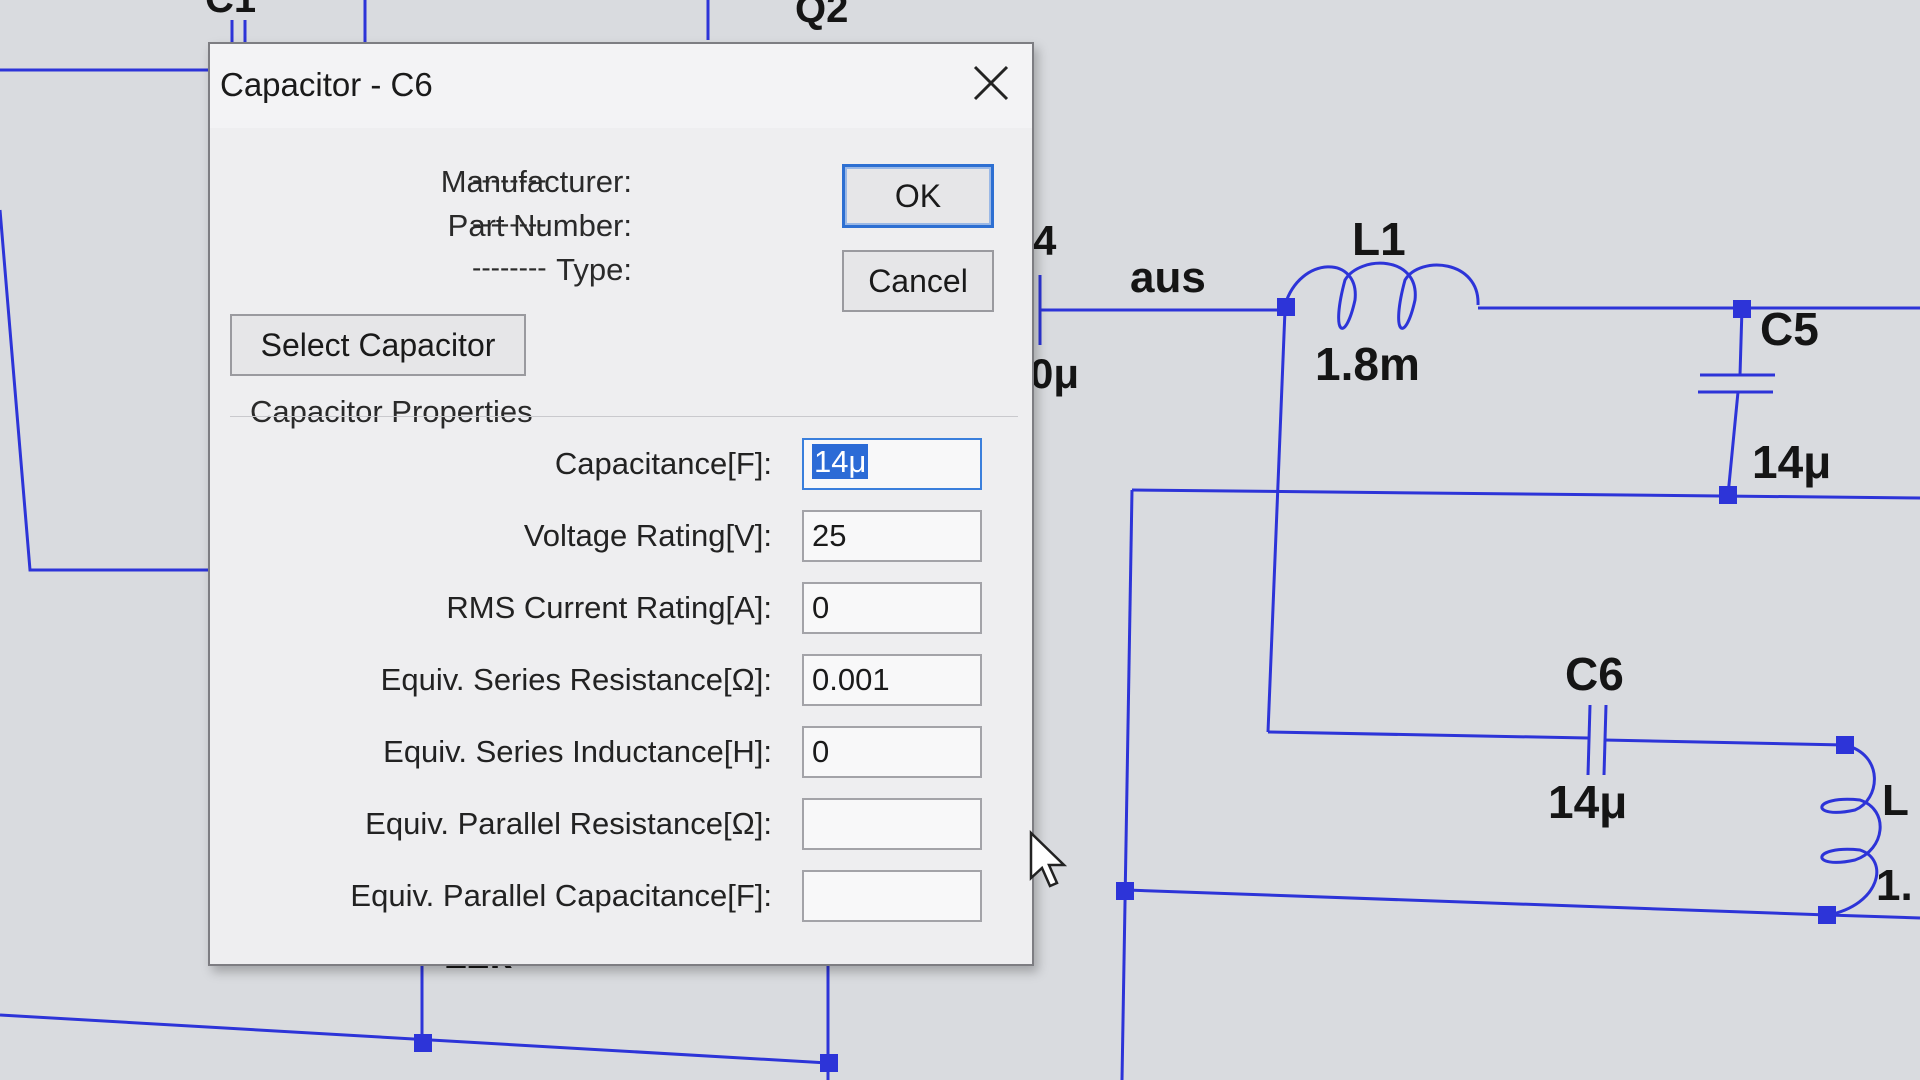 The width and height of the screenshot is (1920, 1080). What do you see at coordinates (918, 196) in the screenshot?
I see `ok-button: OK` at bounding box center [918, 196].